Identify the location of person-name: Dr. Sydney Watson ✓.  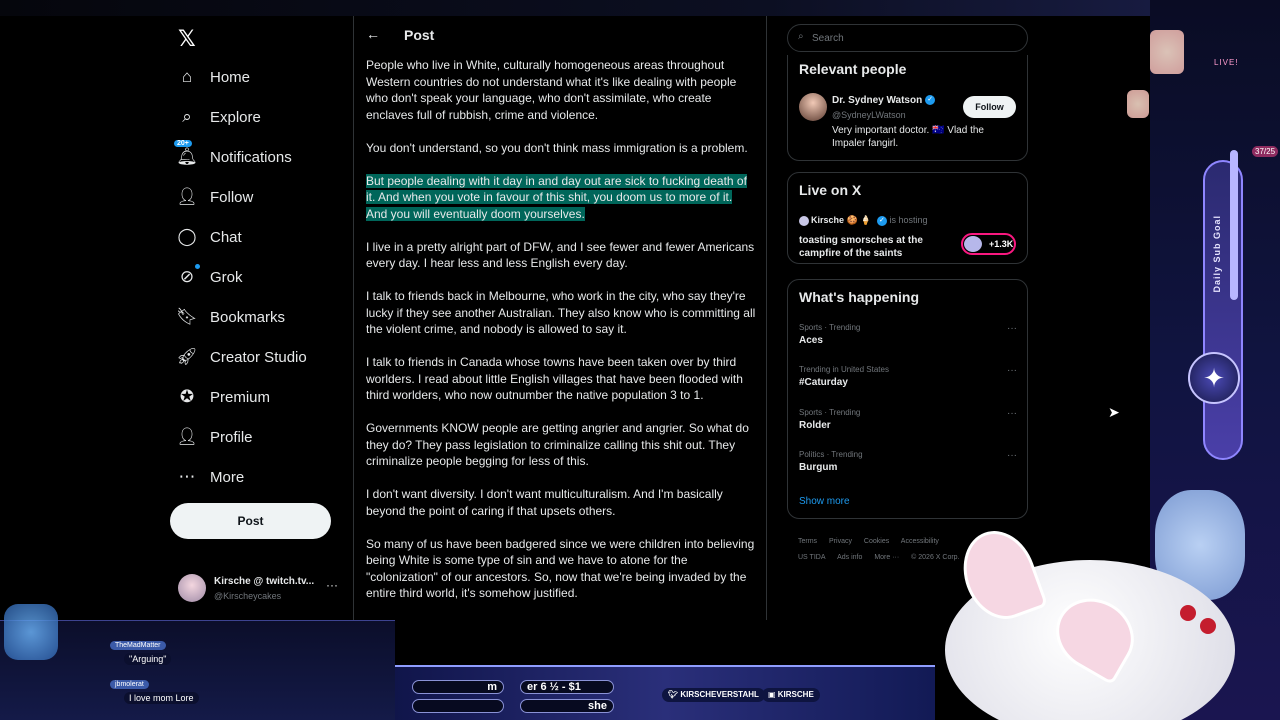
(884, 100).